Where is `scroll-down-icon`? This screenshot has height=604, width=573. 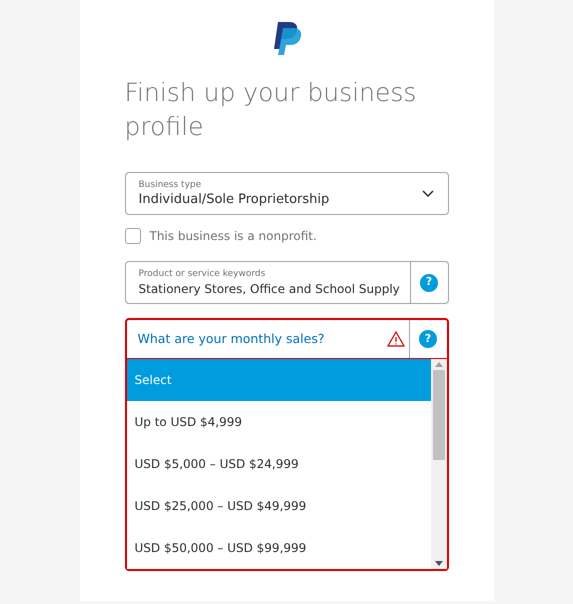
scroll-down-icon is located at coordinates (438, 563).